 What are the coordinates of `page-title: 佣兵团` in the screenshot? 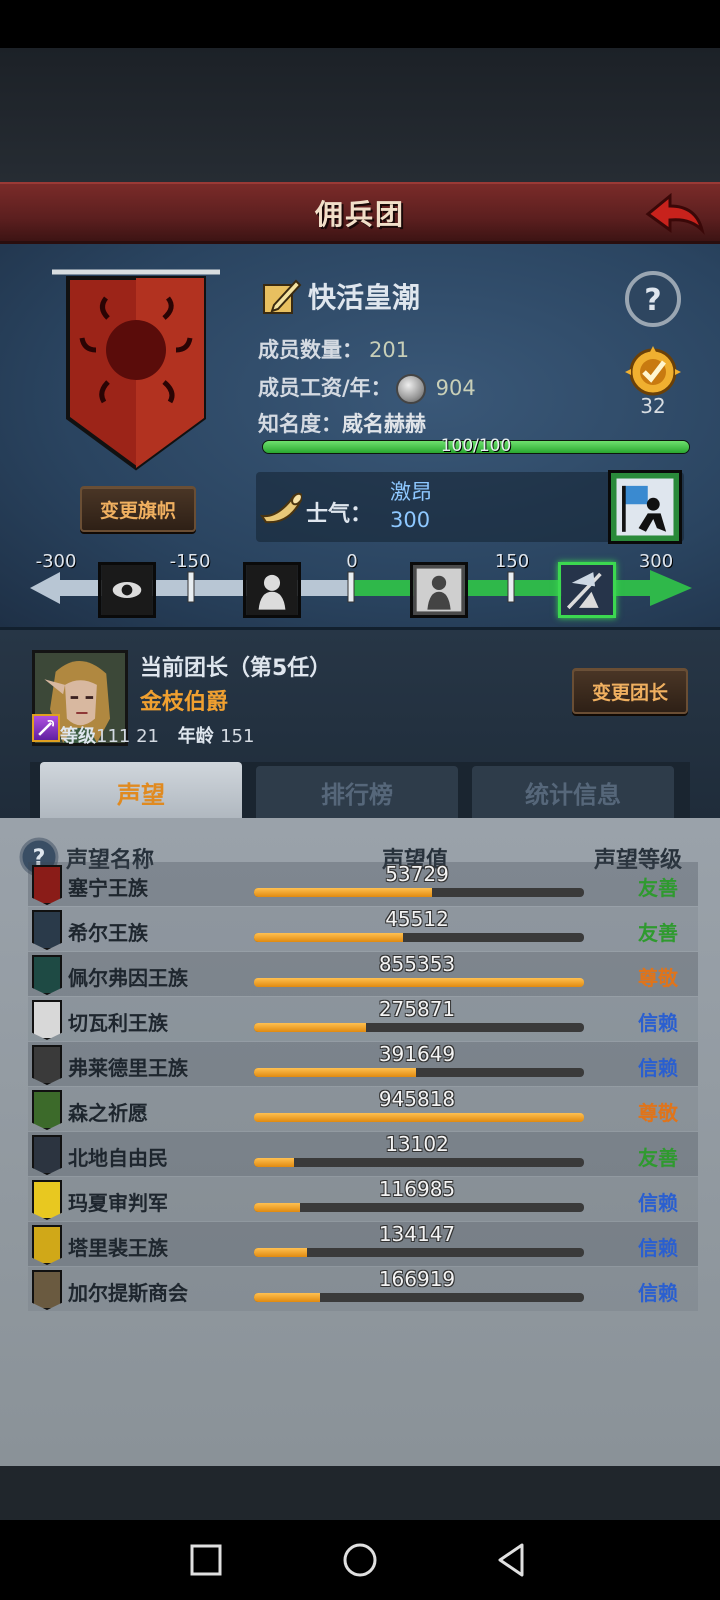 It's located at (359, 214).